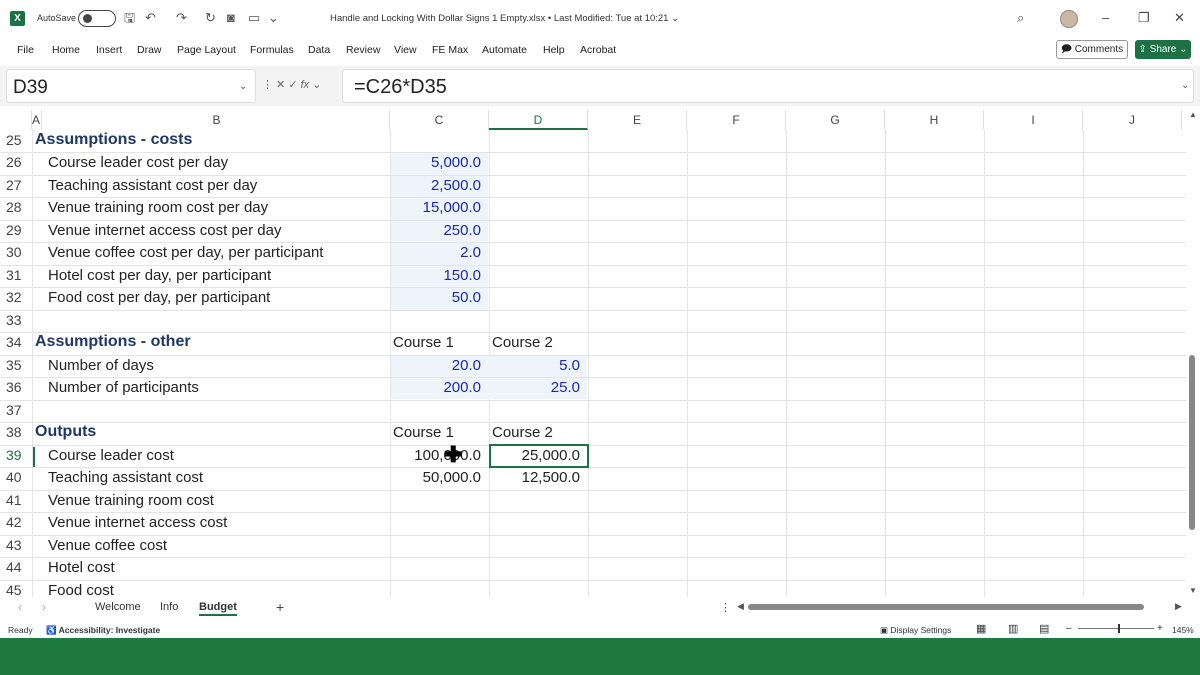 Image resolution: width=1200 pixels, height=675 pixels. What do you see at coordinates (1044, 628) in the screenshot?
I see `page-break-view-icon: ▤` at bounding box center [1044, 628].